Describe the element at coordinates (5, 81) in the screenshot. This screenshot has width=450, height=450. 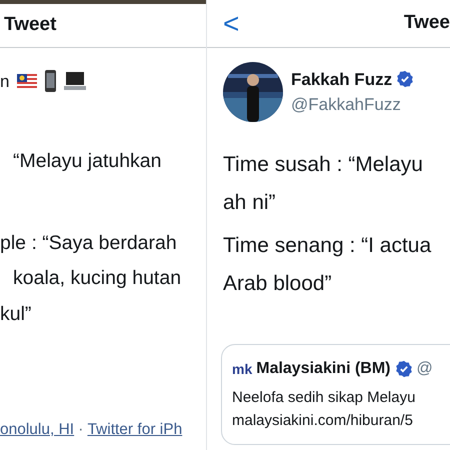
I see `author-name: n` at that location.